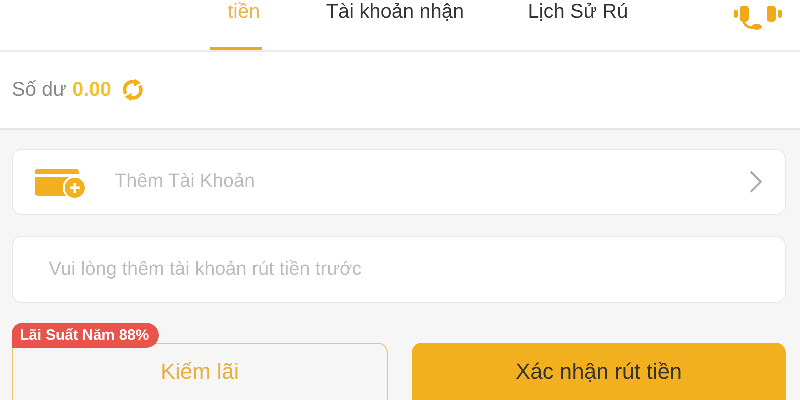 This screenshot has height=400, width=800. I want to click on confirm-withdraw-button: Xác nhận rút tiền, so click(599, 371).